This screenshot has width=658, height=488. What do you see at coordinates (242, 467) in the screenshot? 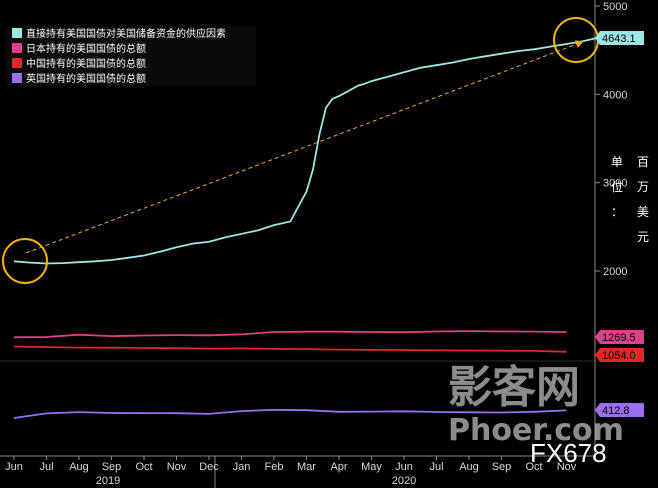
I see `x-tick-label: Jan` at bounding box center [242, 467].